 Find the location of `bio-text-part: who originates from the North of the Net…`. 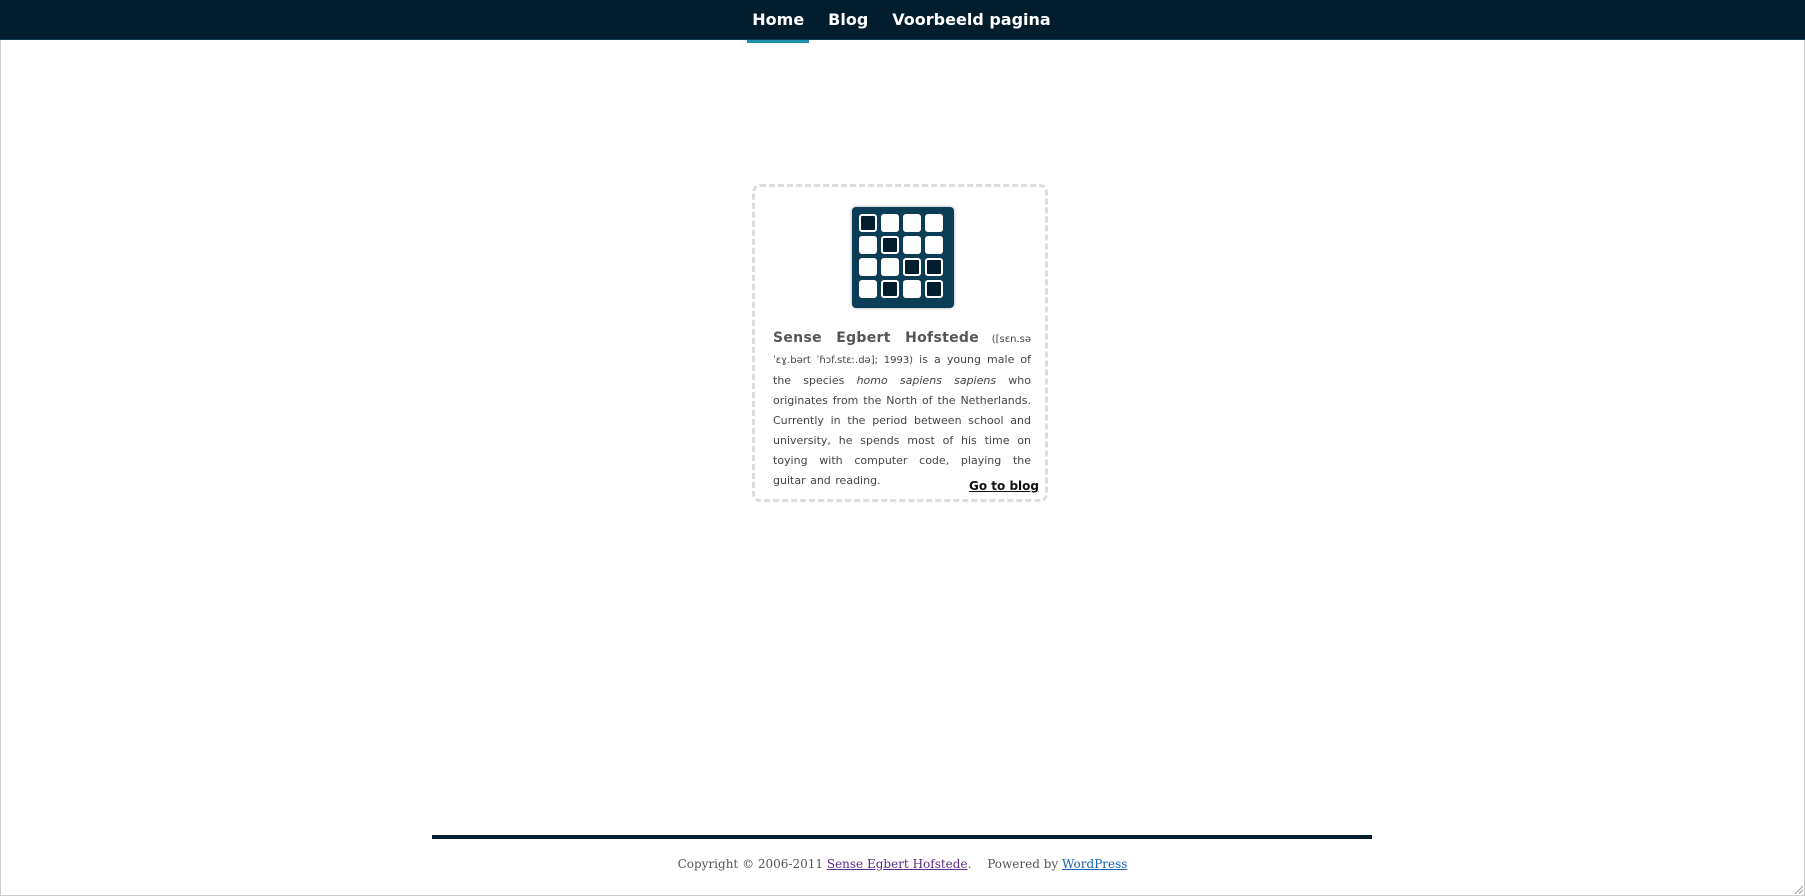

bio-text-part: who originates from the North of the Net… is located at coordinates (902, 430).